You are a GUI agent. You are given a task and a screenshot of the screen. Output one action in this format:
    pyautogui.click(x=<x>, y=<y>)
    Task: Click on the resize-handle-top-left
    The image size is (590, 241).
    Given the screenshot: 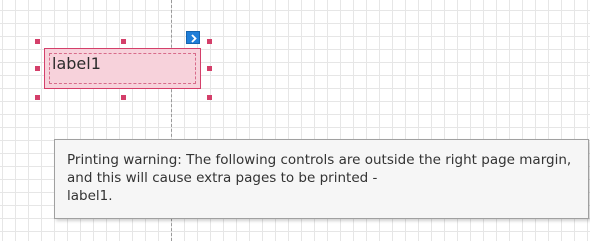 What is the action you would take?
    pyautogui.click(x=37, y=41)
    